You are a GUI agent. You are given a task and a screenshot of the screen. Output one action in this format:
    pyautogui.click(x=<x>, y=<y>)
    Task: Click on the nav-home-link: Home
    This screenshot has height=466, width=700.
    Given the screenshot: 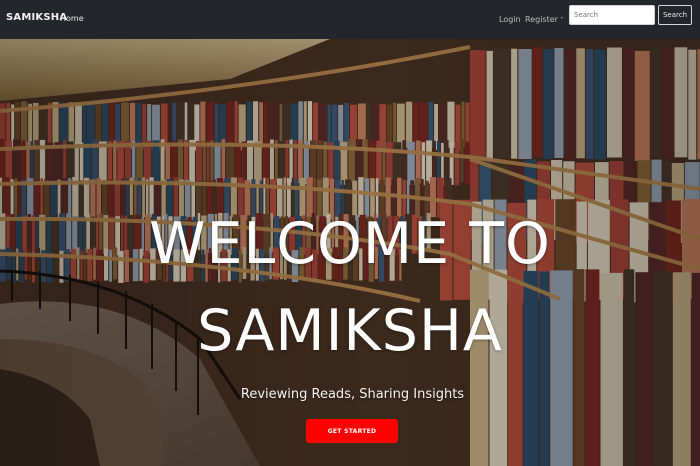 What is the action you would take?
    pyautogui.click(x=72, y=18)
    